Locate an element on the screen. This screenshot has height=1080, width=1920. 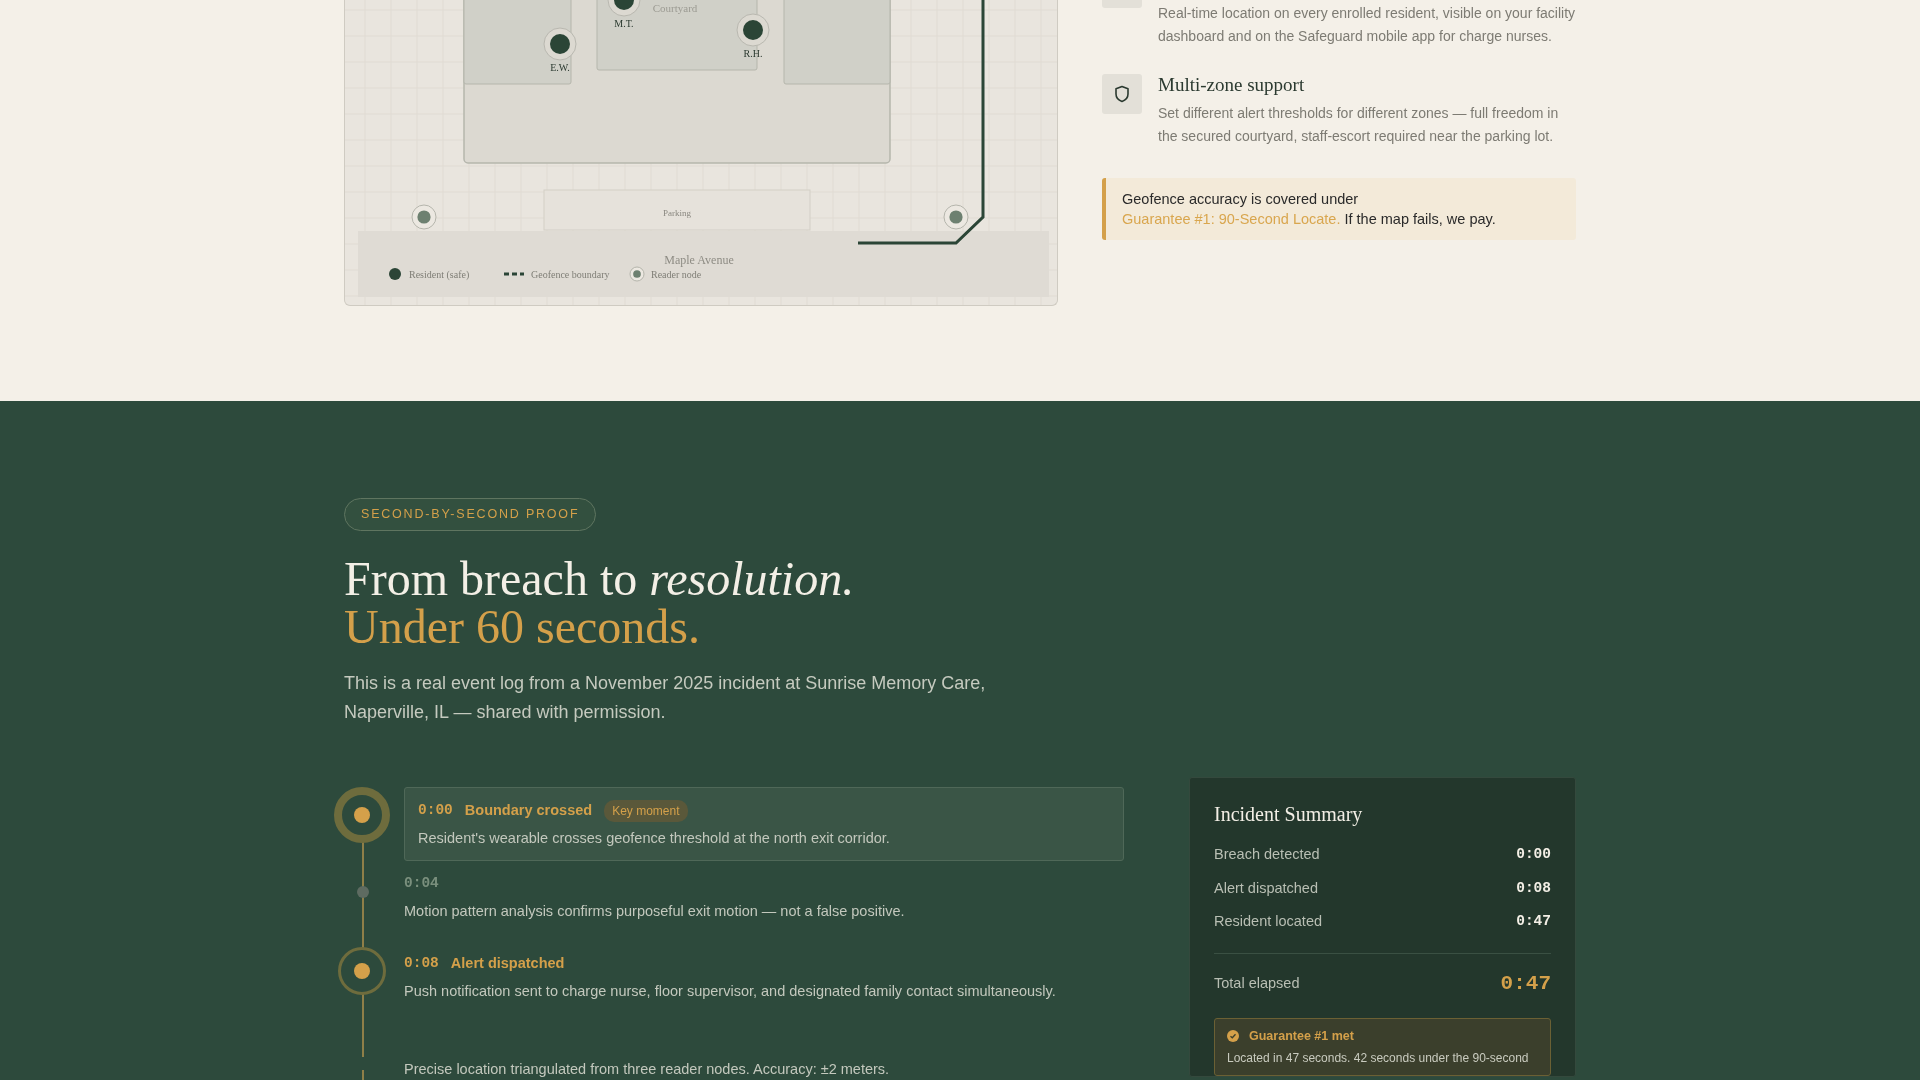
resident-initials: E.W. is located at coordinates (560, 67).